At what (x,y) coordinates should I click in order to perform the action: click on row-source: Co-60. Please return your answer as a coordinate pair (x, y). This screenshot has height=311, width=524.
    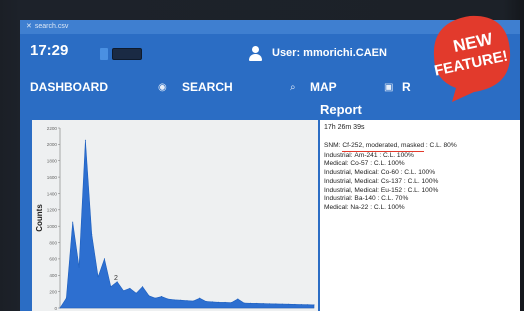
    Looking at the image, I should click on (389, 173).